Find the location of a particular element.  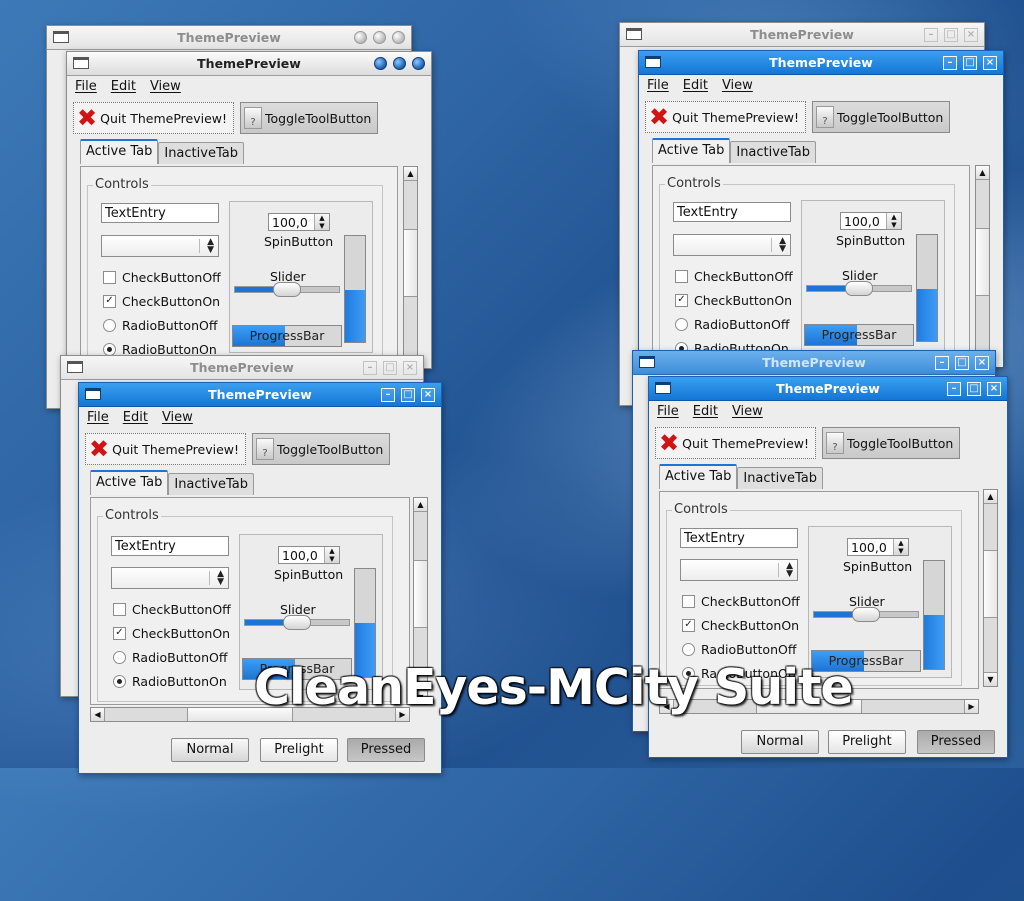

vertical-scrollbar: ▲ ▼ is located at coordinates (990, 588).